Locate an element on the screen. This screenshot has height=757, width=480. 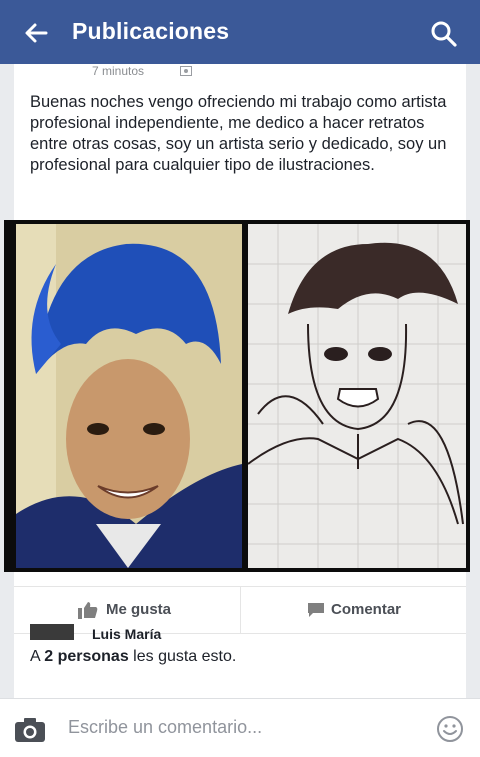
top-bar: Publicaciones is located at coordinates (240, 32).